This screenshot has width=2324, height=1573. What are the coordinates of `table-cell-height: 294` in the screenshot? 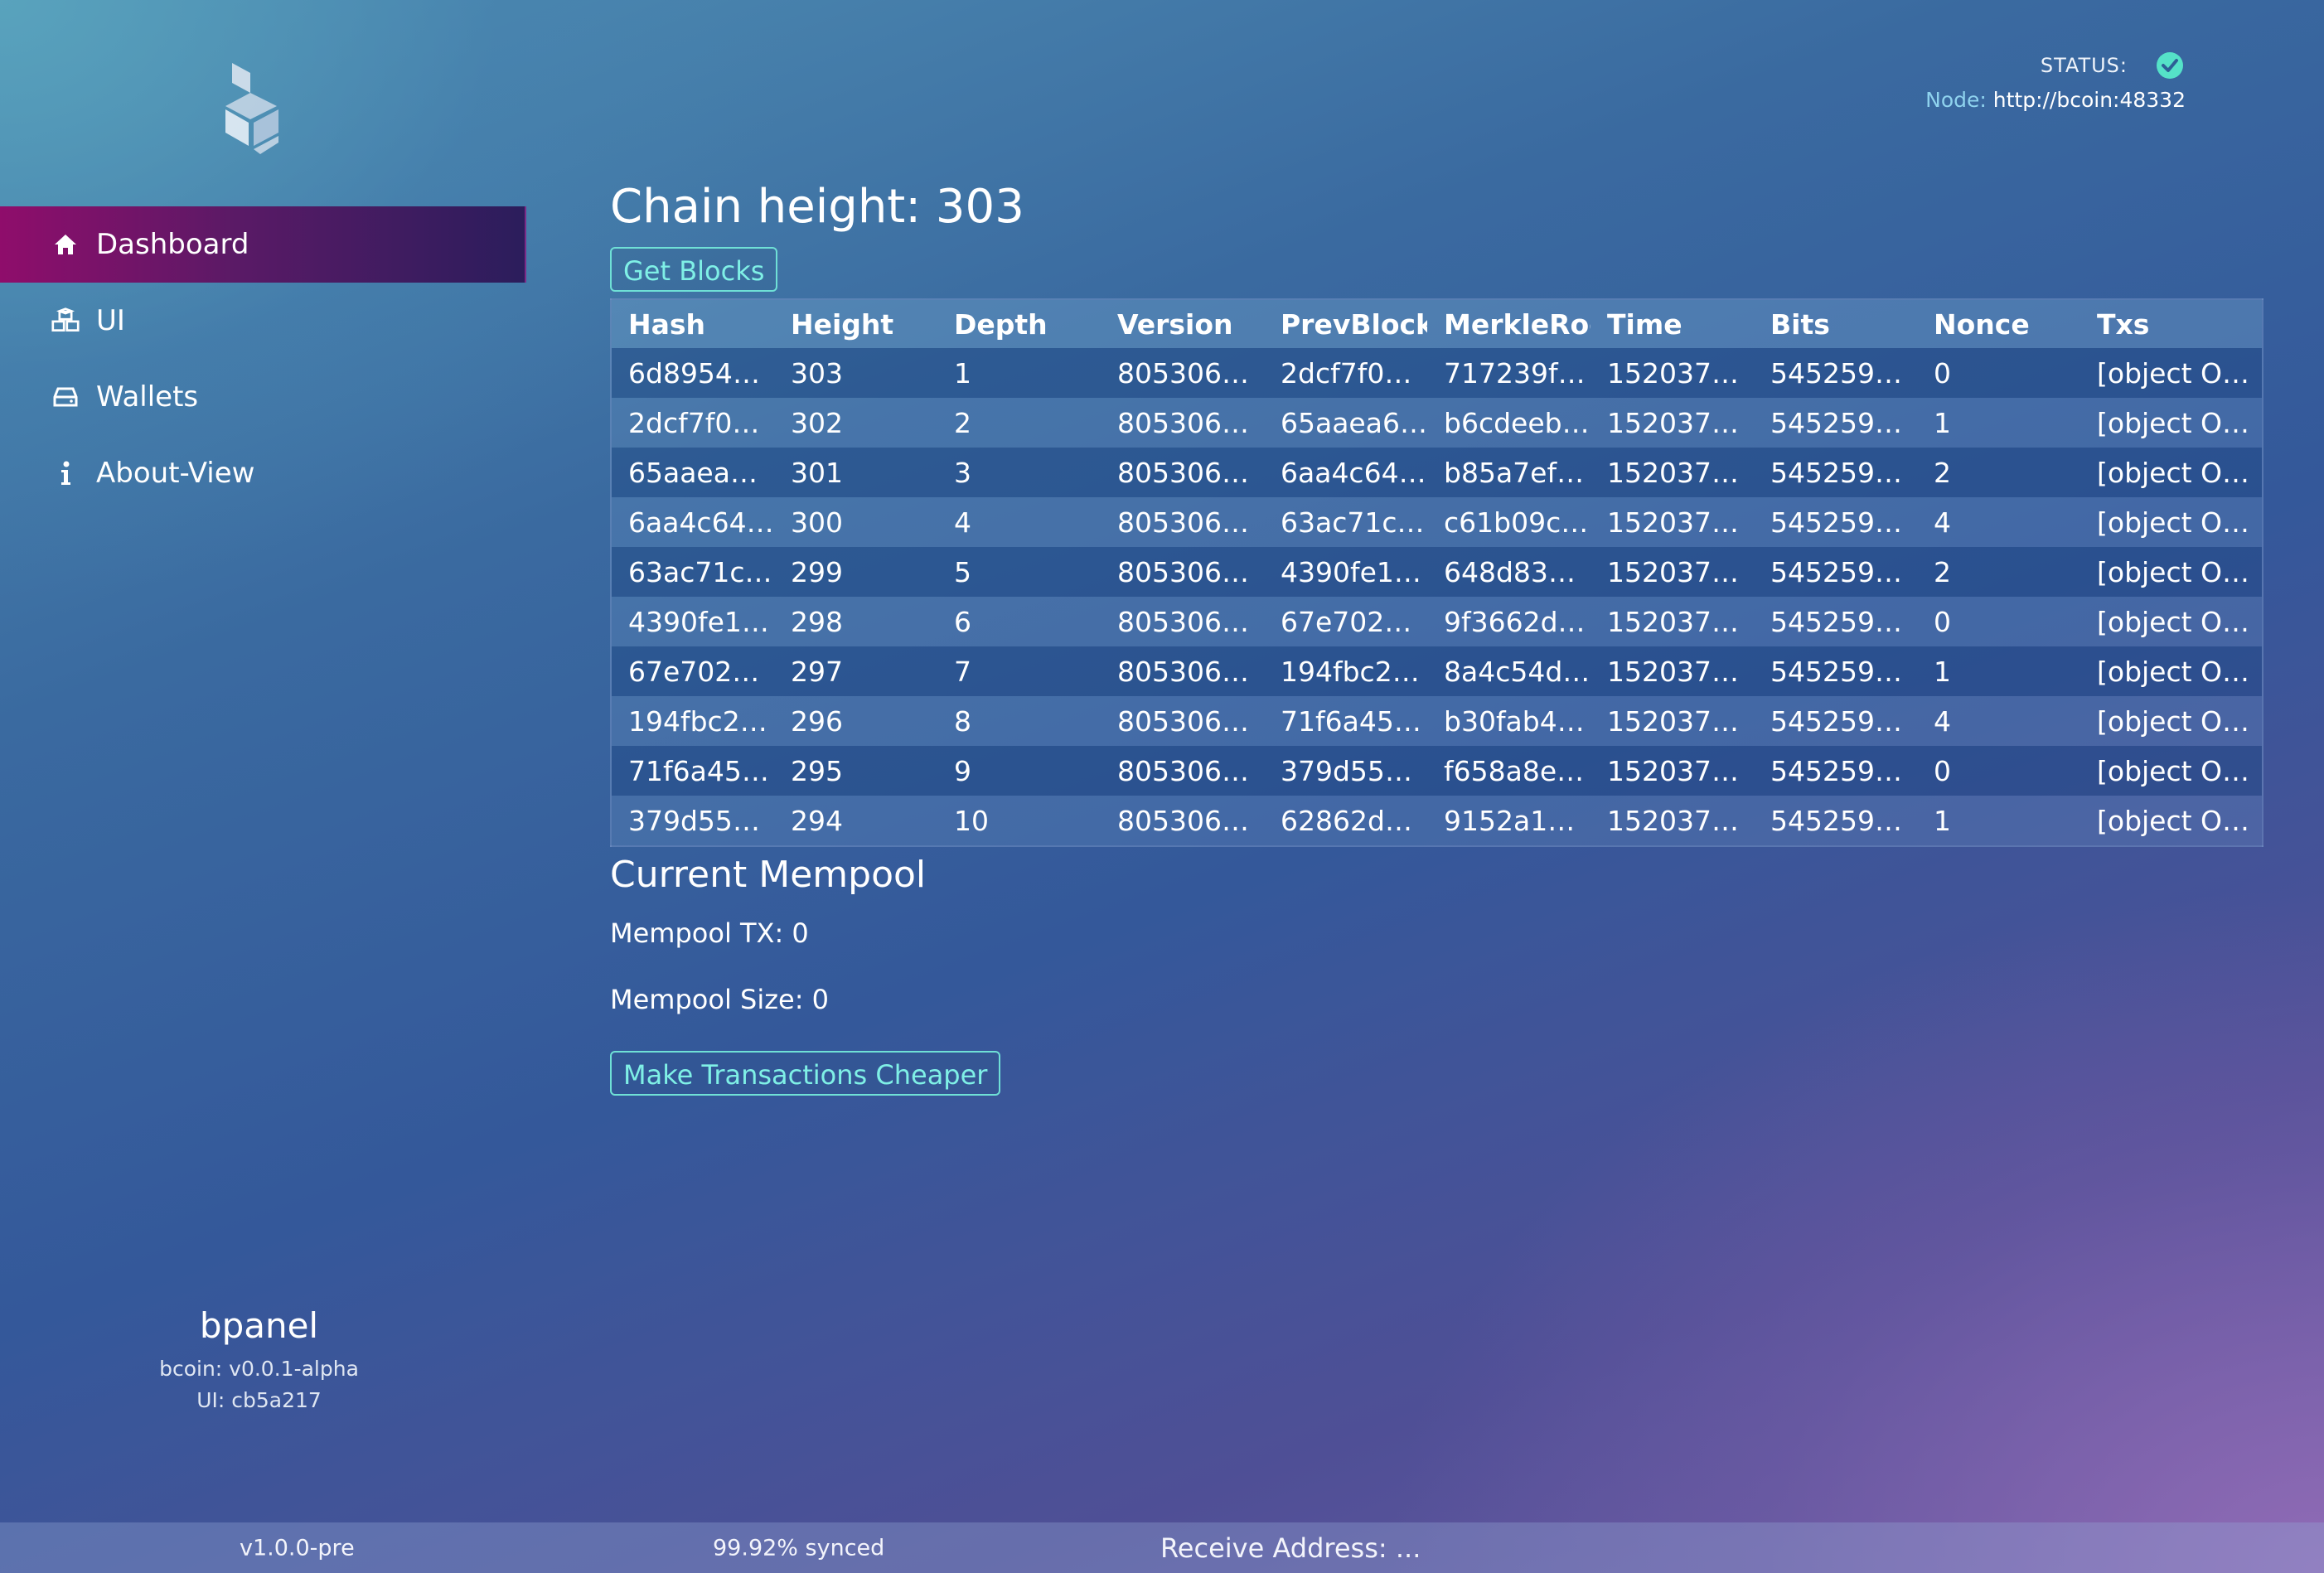 It's located at (855, 821).